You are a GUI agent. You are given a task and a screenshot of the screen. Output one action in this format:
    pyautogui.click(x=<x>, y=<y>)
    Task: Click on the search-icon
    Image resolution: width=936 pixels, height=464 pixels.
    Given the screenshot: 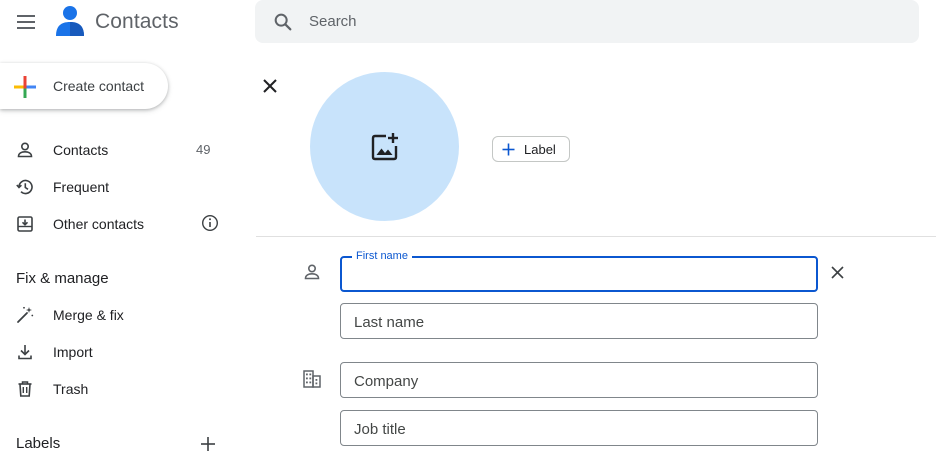 What is the action you would take?
    pyautogui.click(x=283, y=22)
    